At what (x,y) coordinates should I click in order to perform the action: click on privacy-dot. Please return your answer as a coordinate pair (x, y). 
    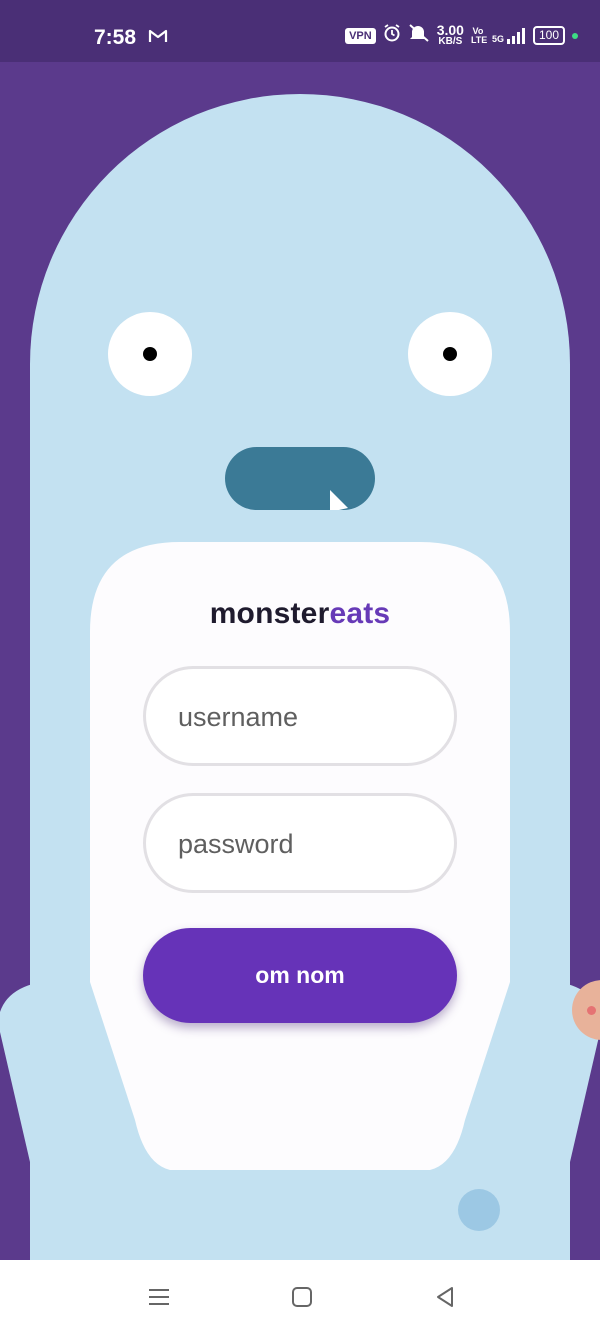
    Looking at the image, I should click on (575, 35).